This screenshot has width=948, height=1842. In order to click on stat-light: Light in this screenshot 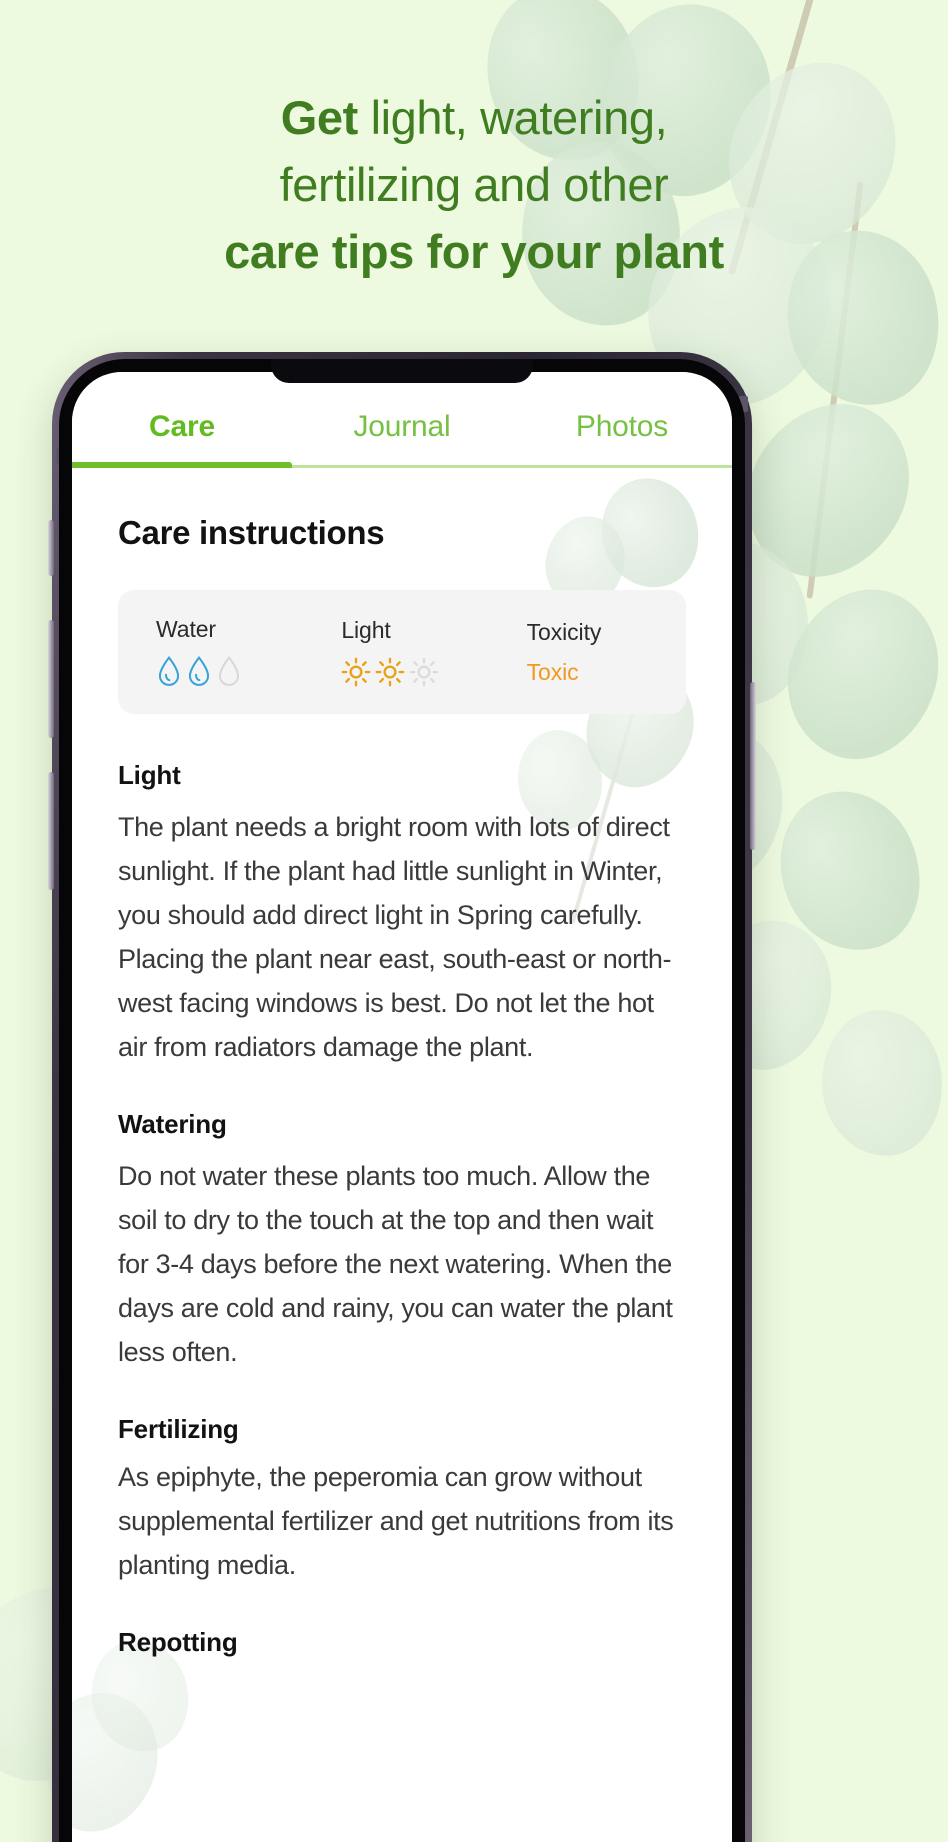, I will do `click(401, 652)`.